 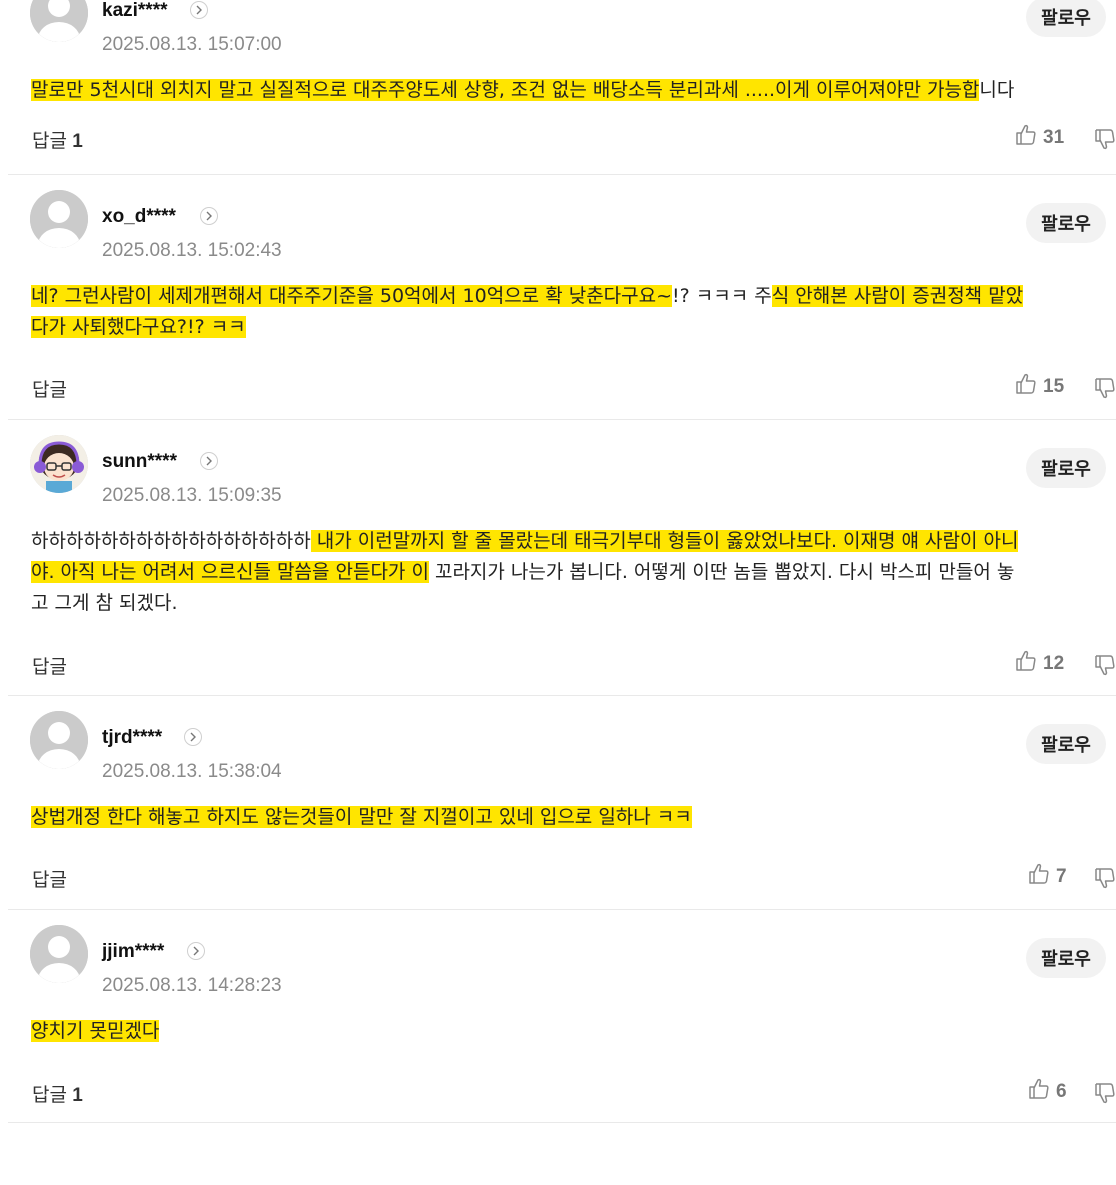 I want to click on like-count: 12, so click(x=1054, y=663).